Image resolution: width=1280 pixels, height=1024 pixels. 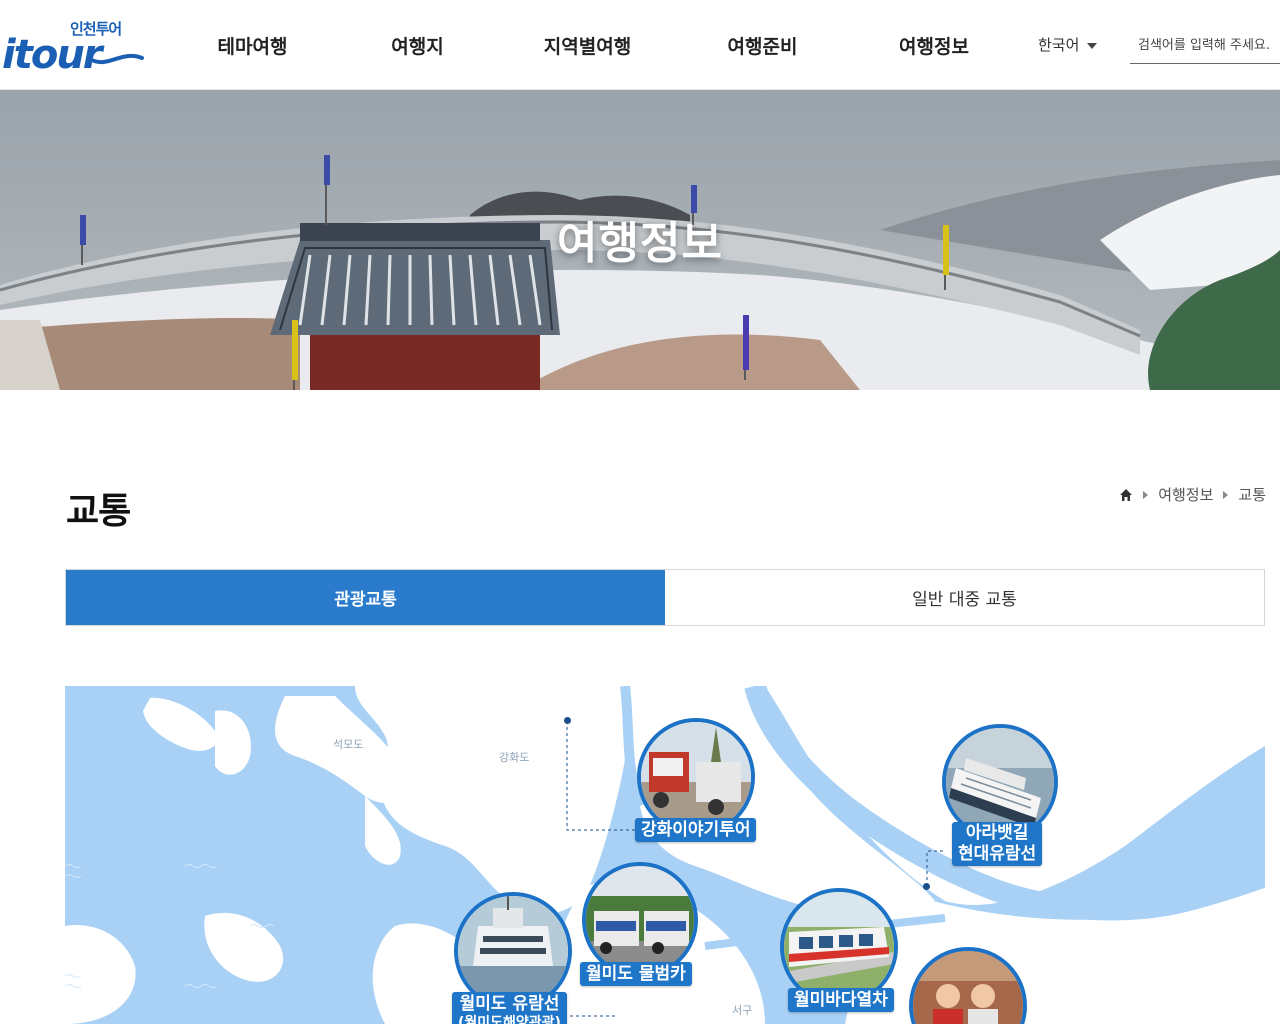 What do you see at coordinates (934, 45) in the screenshot?
I see `nav-item-travel-info: 여행정보` at bounding box center [934, 45].